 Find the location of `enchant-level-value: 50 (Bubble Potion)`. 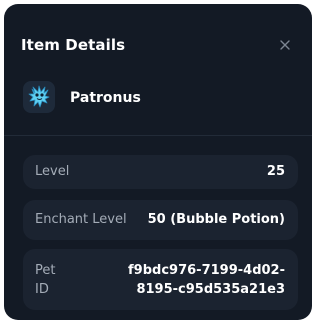

enchant-level-value: 50 (Bubble Potion) is located at coordinates (216, 219).